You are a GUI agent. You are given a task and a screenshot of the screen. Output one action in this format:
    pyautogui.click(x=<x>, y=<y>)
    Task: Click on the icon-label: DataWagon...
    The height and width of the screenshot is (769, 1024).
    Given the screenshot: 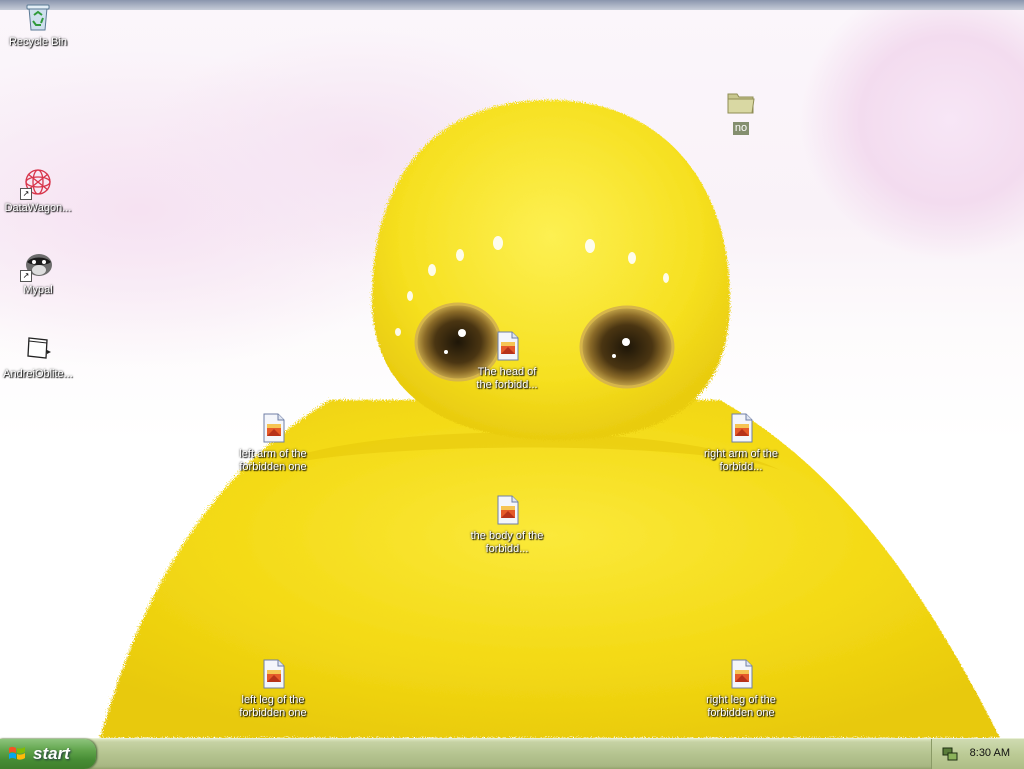 What is the action you would take?
    pyautogui.click(x=38, y=208)
    